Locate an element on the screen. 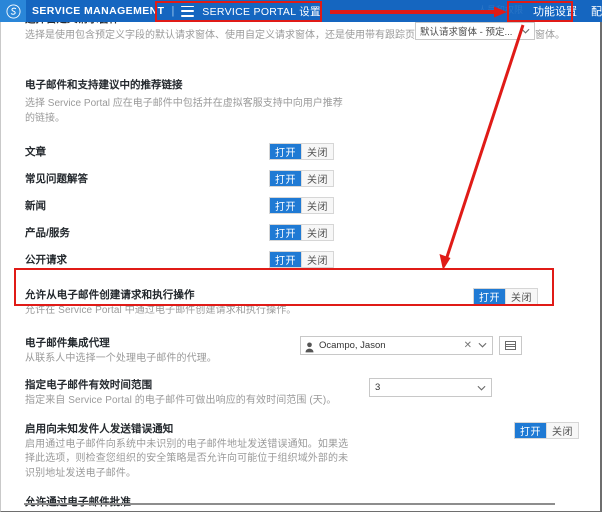 The width and height of the screenshot is (602, 512). email-approval-title: 允许通过电子邮件批准 is located at coordinates (78, 502).